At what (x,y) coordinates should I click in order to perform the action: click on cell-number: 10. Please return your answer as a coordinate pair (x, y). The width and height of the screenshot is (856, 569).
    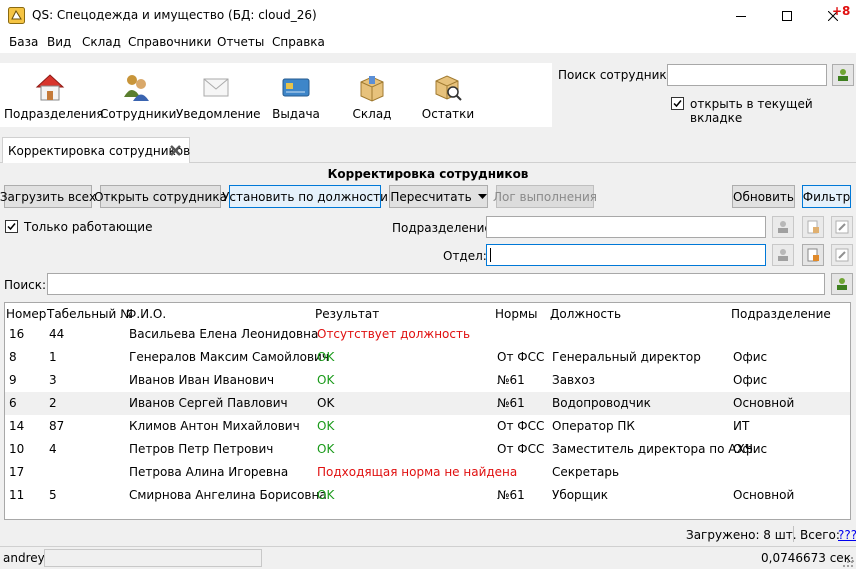
    Looking at the image, I should click on (17, 449).